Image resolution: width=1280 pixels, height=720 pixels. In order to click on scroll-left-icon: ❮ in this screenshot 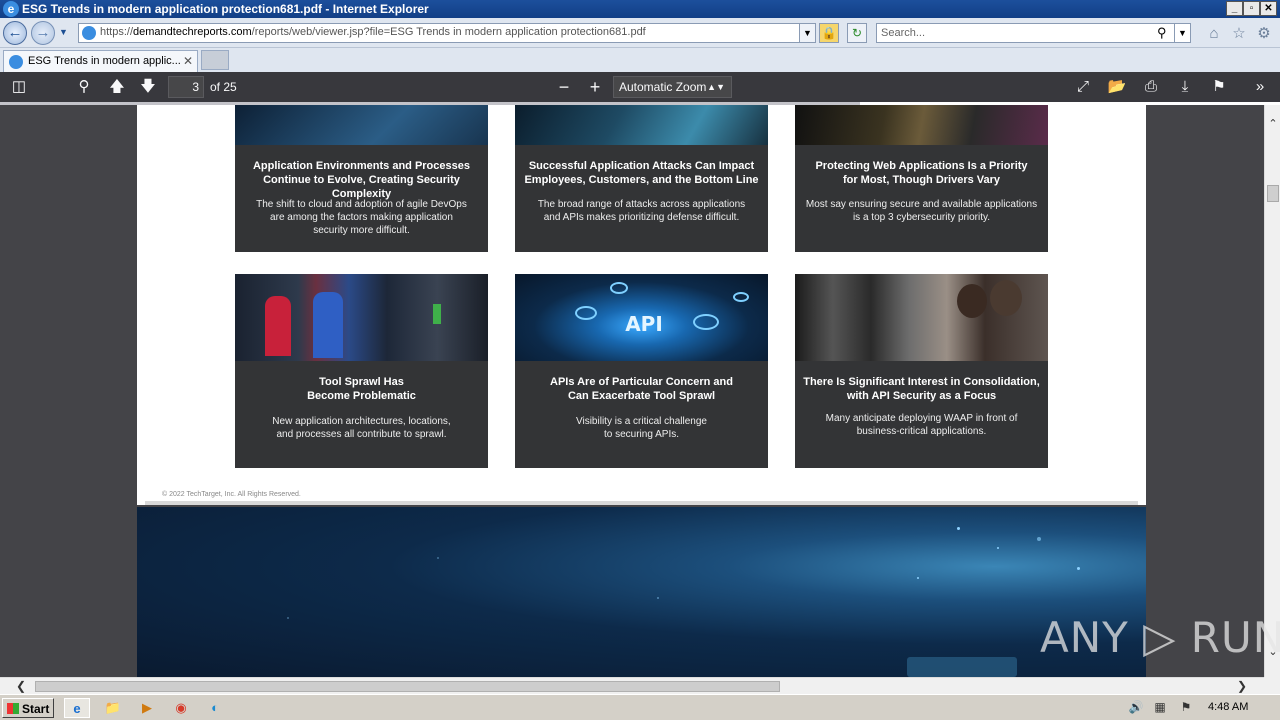, I will do `click(21, 686)`.